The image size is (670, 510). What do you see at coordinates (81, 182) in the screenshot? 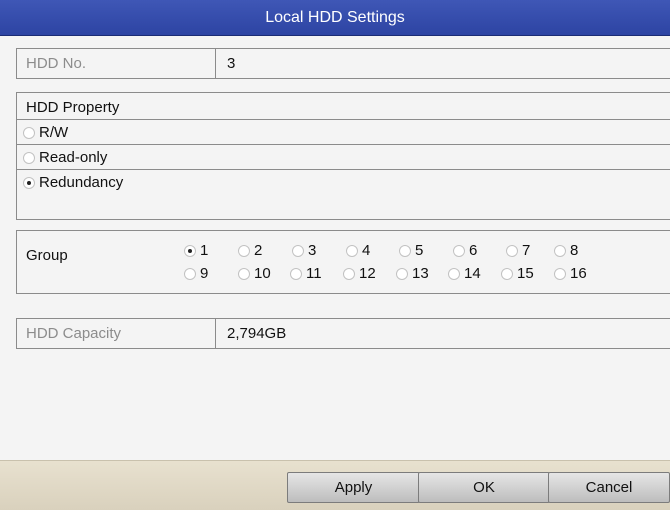
I see `property-option-label: Redundancy` at bounding box center [81, 182].